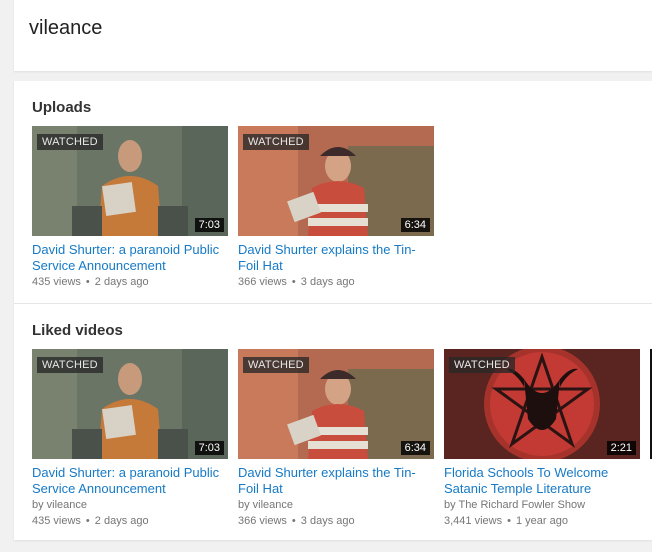  I want to click on channel-name: vileance, so click(65, 28).